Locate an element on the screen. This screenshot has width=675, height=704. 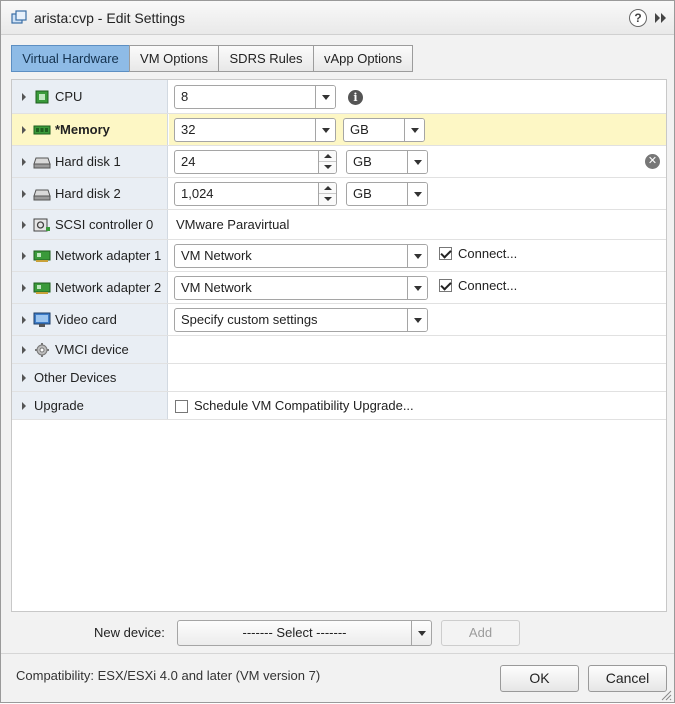
title-bar: arista:cvp - Edit Settings ? is located at coordinates (337, 18).